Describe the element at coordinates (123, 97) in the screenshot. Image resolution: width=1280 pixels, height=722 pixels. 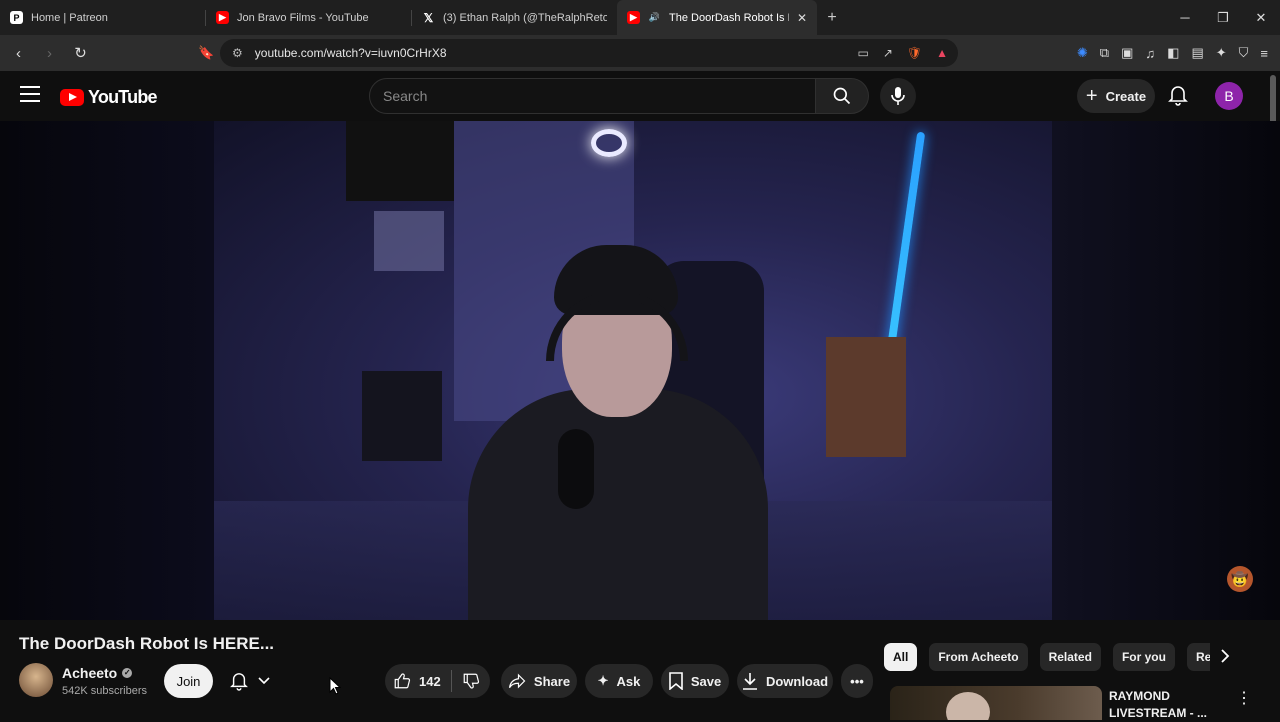
I see `youtube-logo-text: YouTube` at that location.